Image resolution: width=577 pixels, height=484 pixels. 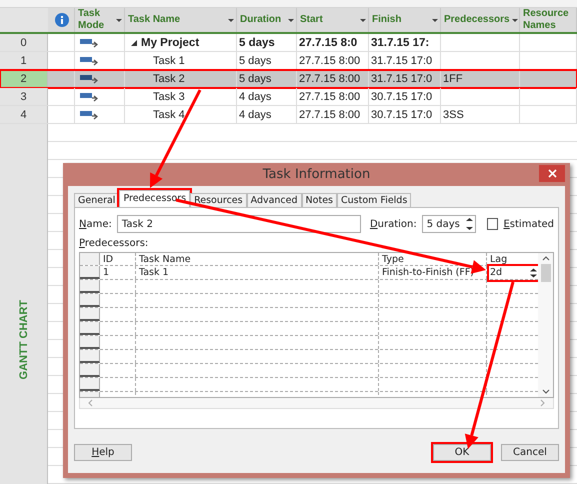 What do you see at coordinates (453, 78) in the screenshot?
I see `table-cell: 1FF` at bounding box center [453, 78].